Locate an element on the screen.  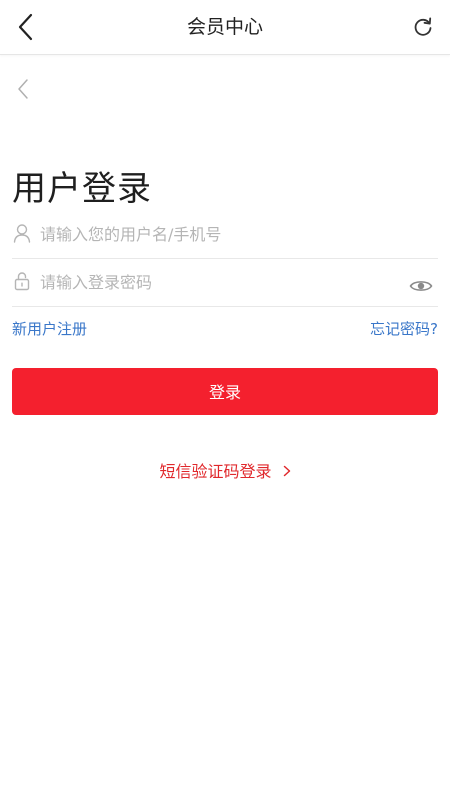
top-navigation-bar: 会员中心 is located at coordinates (225, 27).